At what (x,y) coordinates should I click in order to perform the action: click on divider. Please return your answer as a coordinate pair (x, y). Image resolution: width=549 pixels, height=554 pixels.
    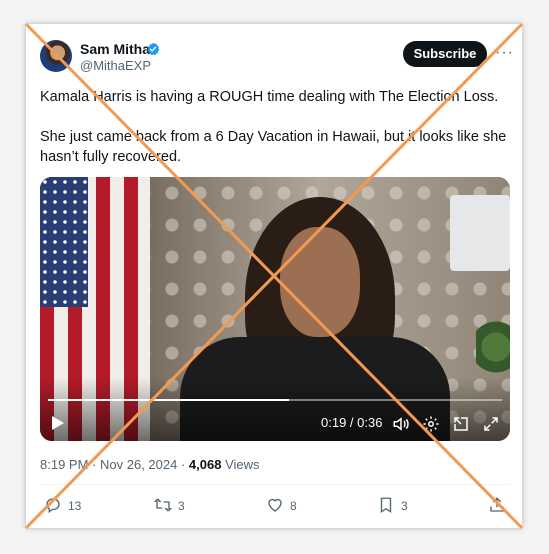
    Looking at the image, I should click on (275, 484).